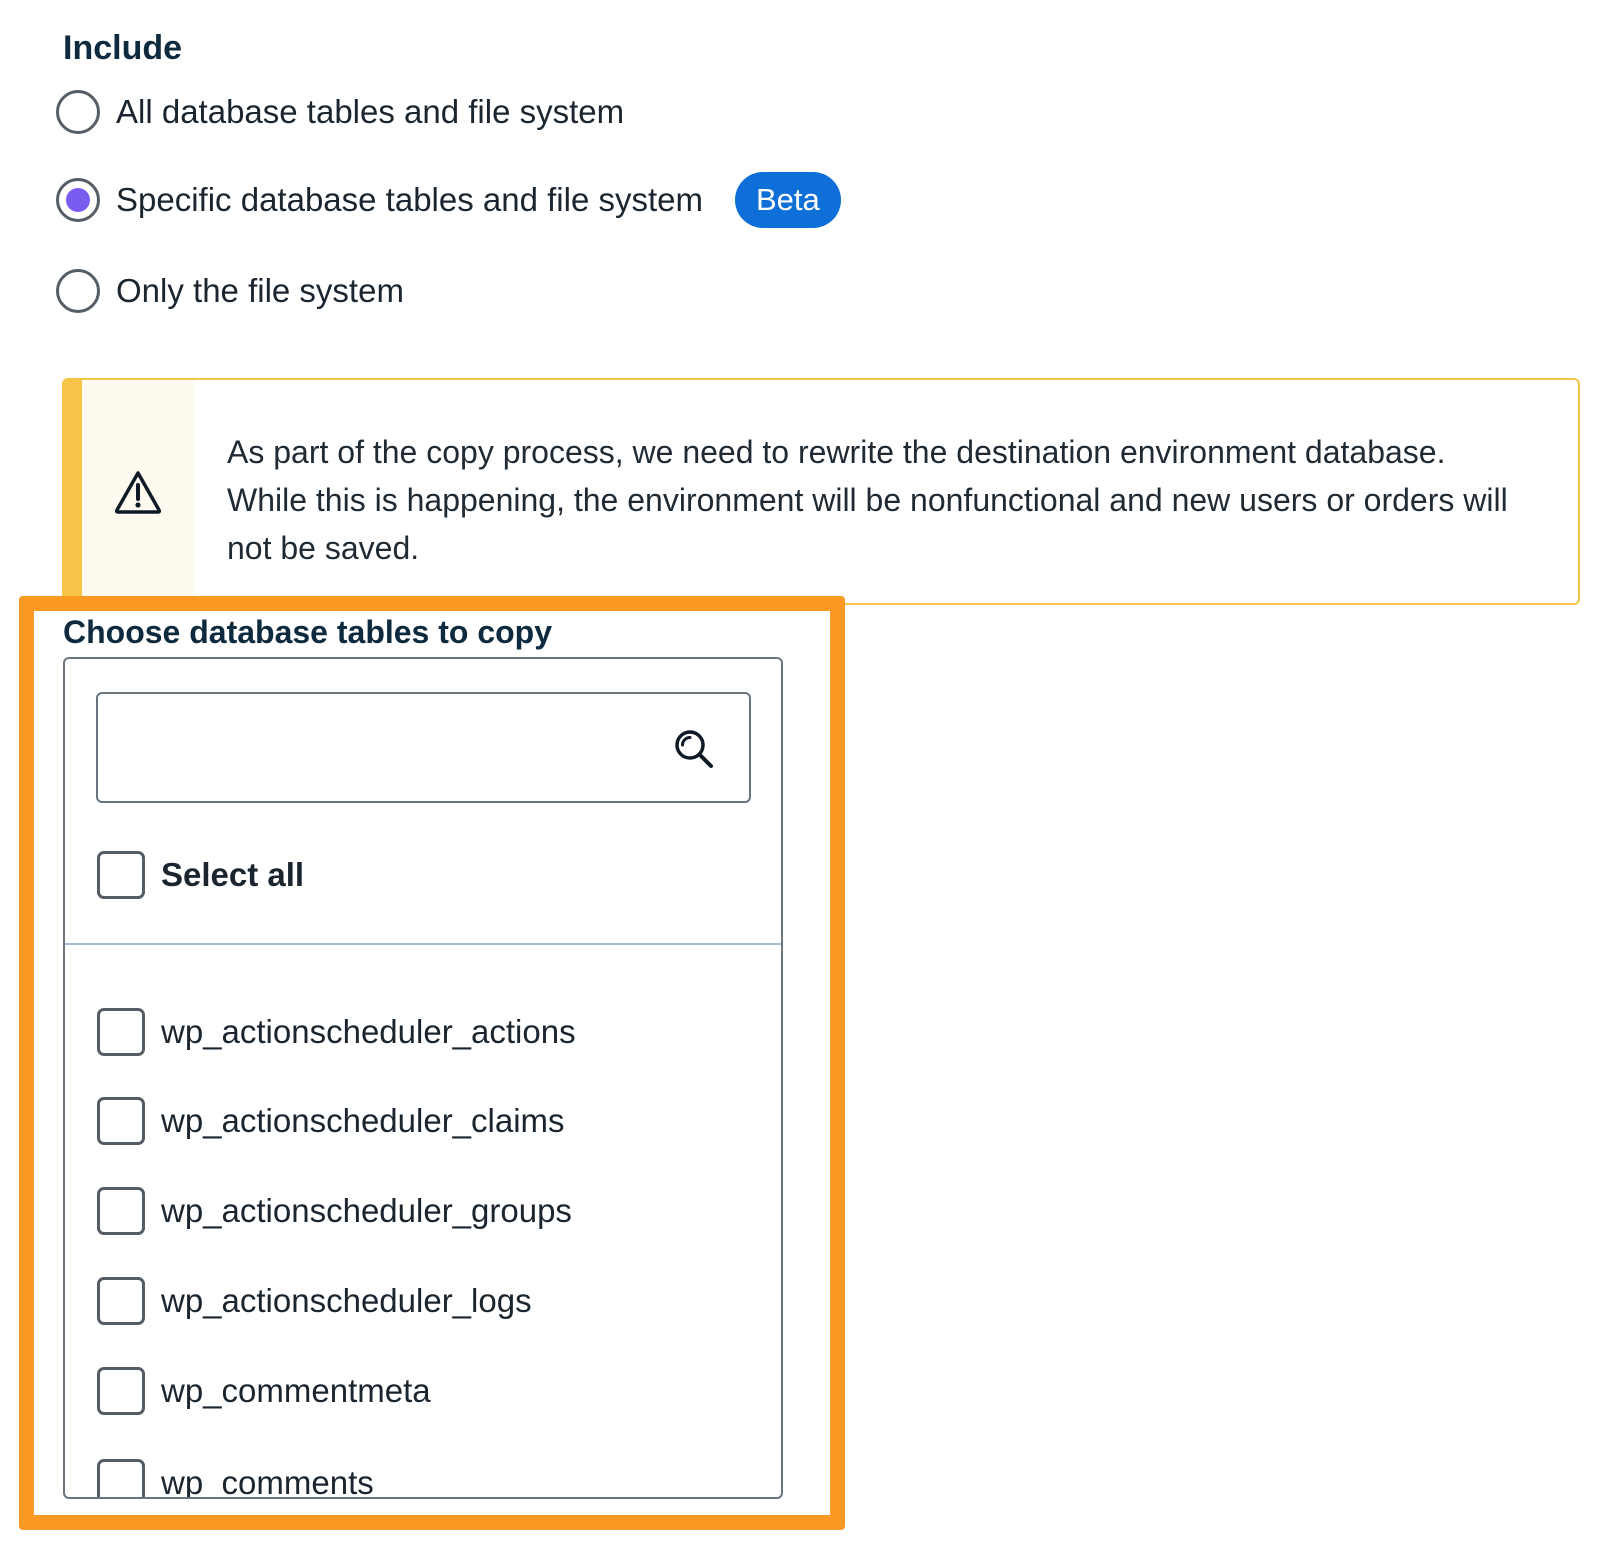 Image resolution: width=1616 pixels, height=1553 pixels. I want to click on notice-icon-area, so click(138, 491).